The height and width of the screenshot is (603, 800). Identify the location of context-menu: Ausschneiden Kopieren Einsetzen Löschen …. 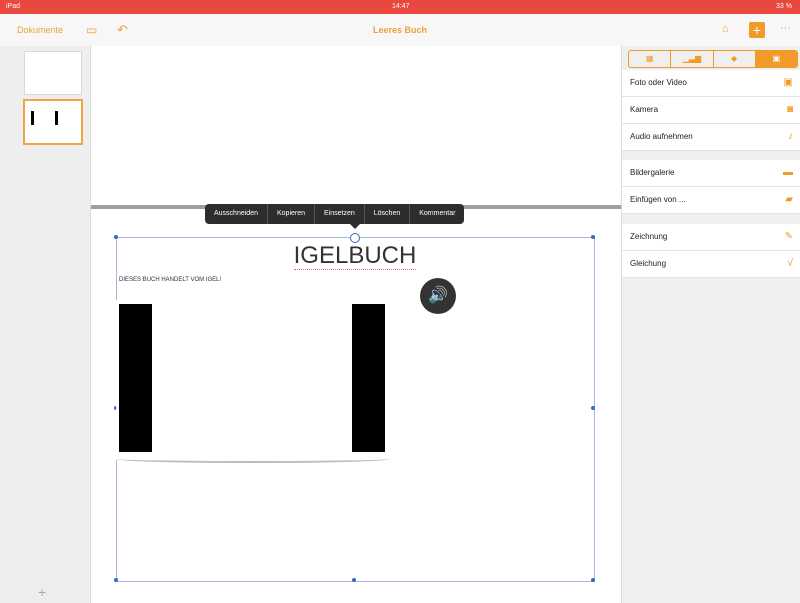
(335, 214).